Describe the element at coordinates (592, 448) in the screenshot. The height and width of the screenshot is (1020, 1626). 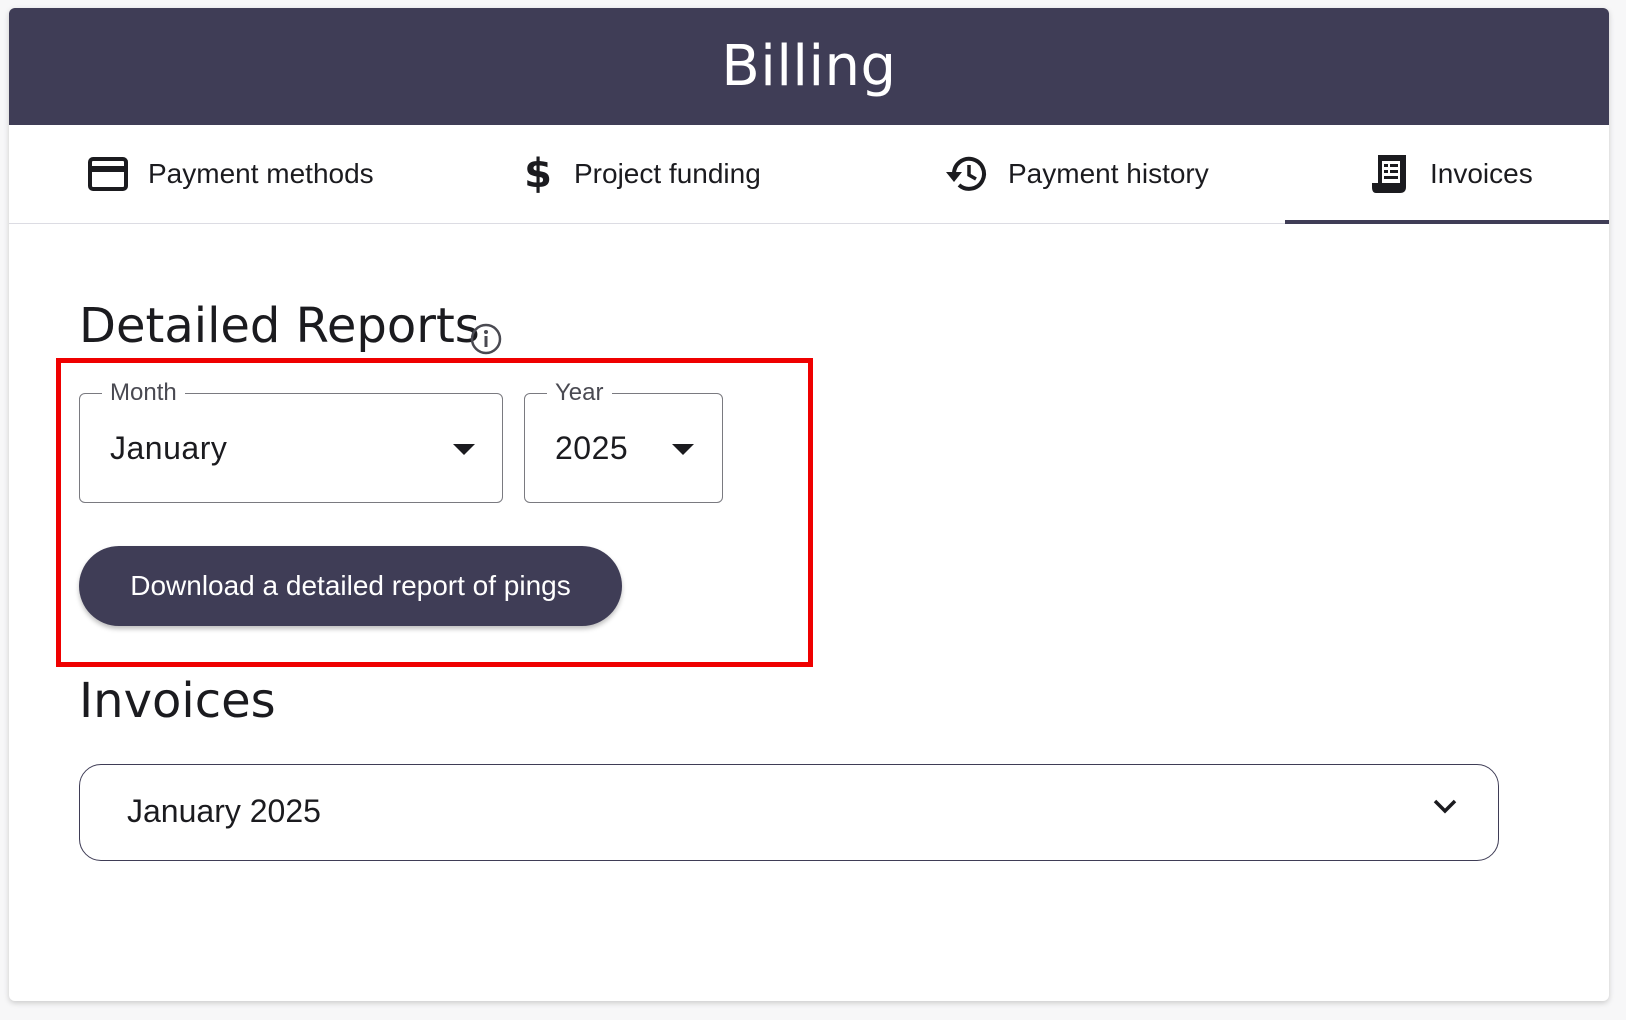
I see `year-value: 2025` at that location.